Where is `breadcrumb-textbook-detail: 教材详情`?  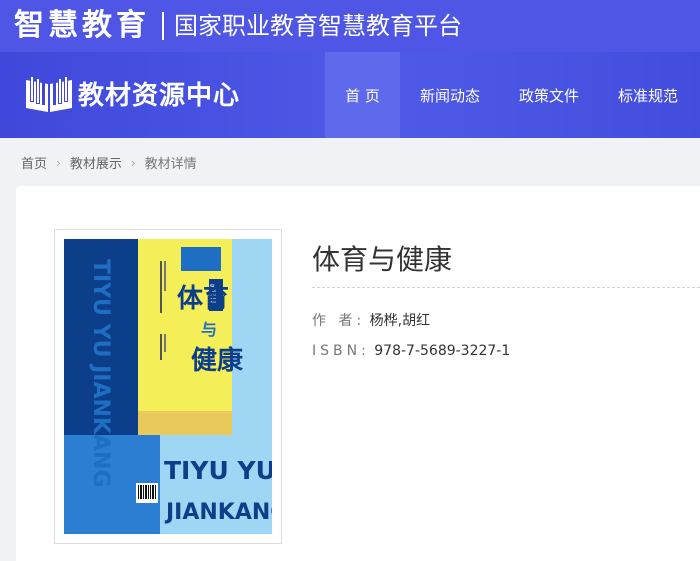
breadcrumb-textbook-detail: 教材详情 is located at coordinates (170, 164).